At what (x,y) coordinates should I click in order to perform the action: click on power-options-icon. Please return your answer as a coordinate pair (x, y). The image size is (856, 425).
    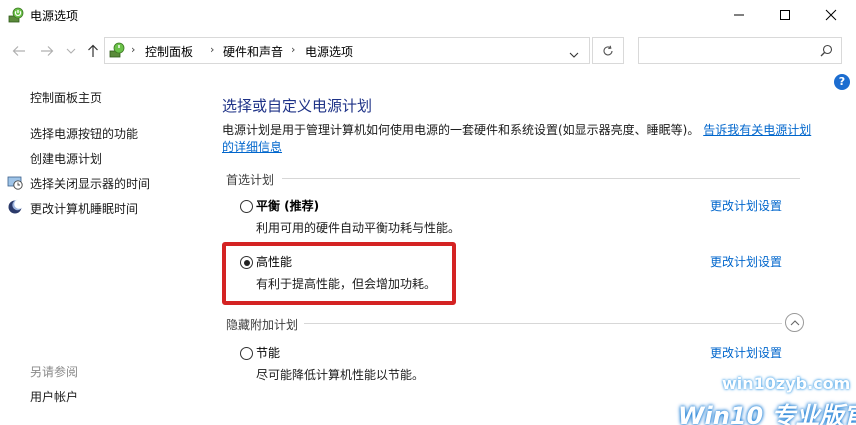
    Looking at the image, I should click on (16, 15).